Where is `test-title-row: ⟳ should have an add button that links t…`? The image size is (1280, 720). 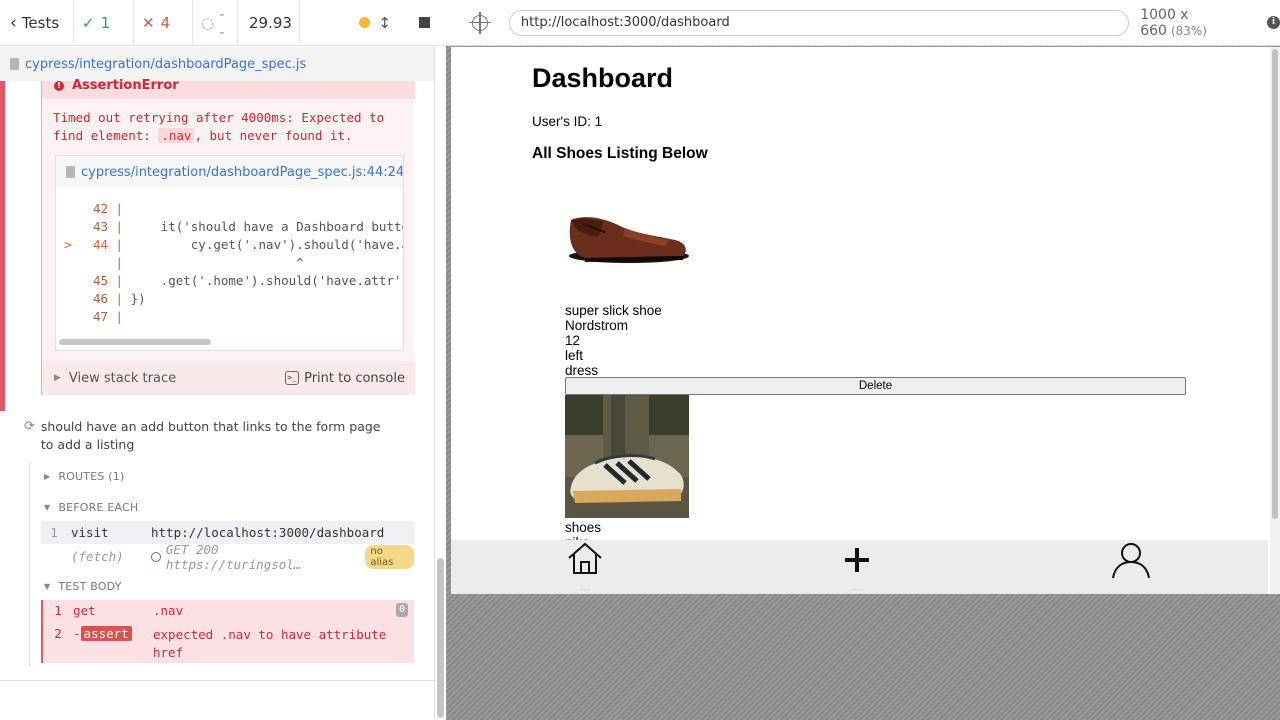
test-title-row: ⟳ should have an add button that links t… is located at coordinates (209, 436).